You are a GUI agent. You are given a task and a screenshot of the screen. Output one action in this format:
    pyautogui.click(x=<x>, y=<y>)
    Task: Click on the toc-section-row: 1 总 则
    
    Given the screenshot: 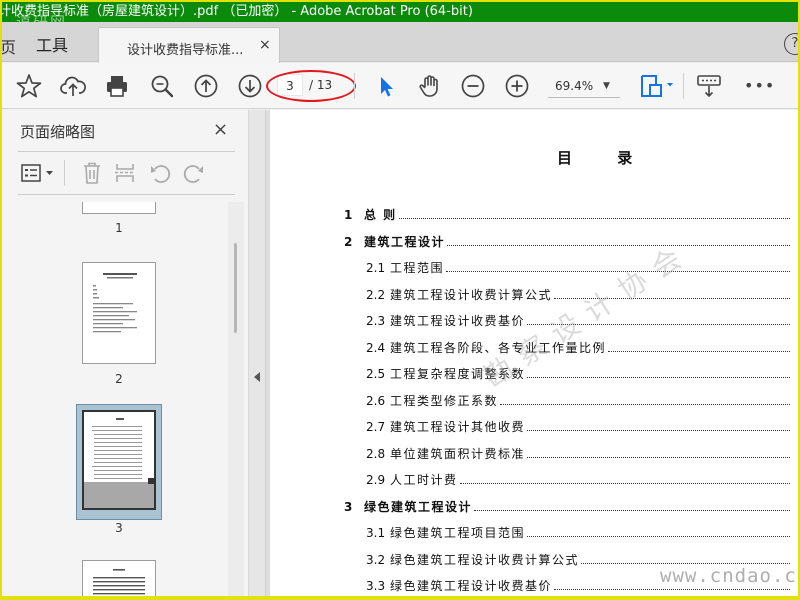 What is the action you would take?
    pyautogui.click(x=567, y=215)
    